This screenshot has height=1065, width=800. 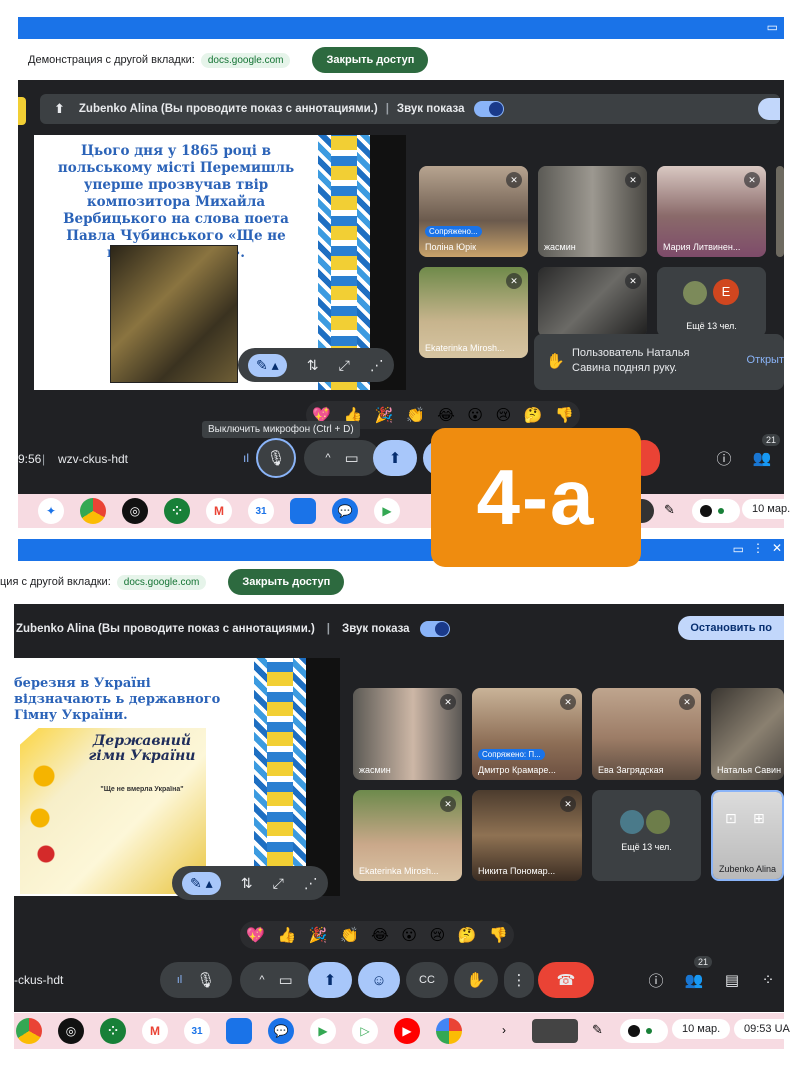 I want to click on frame-icon: ⊡, so click(x=731, y=818).